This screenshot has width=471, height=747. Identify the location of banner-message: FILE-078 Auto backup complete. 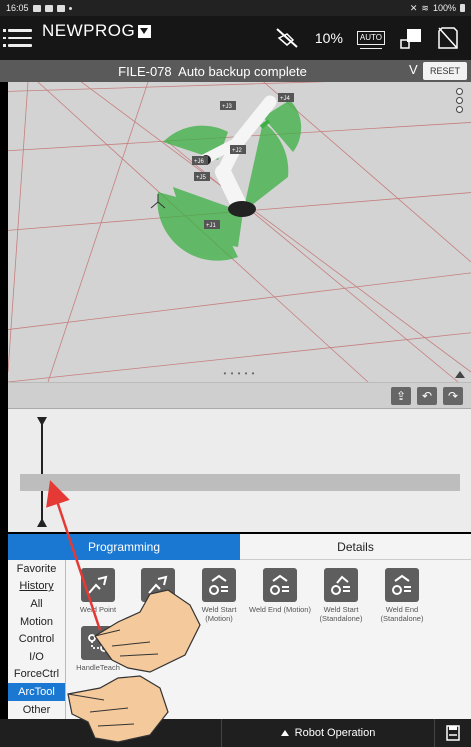
(212, 71).